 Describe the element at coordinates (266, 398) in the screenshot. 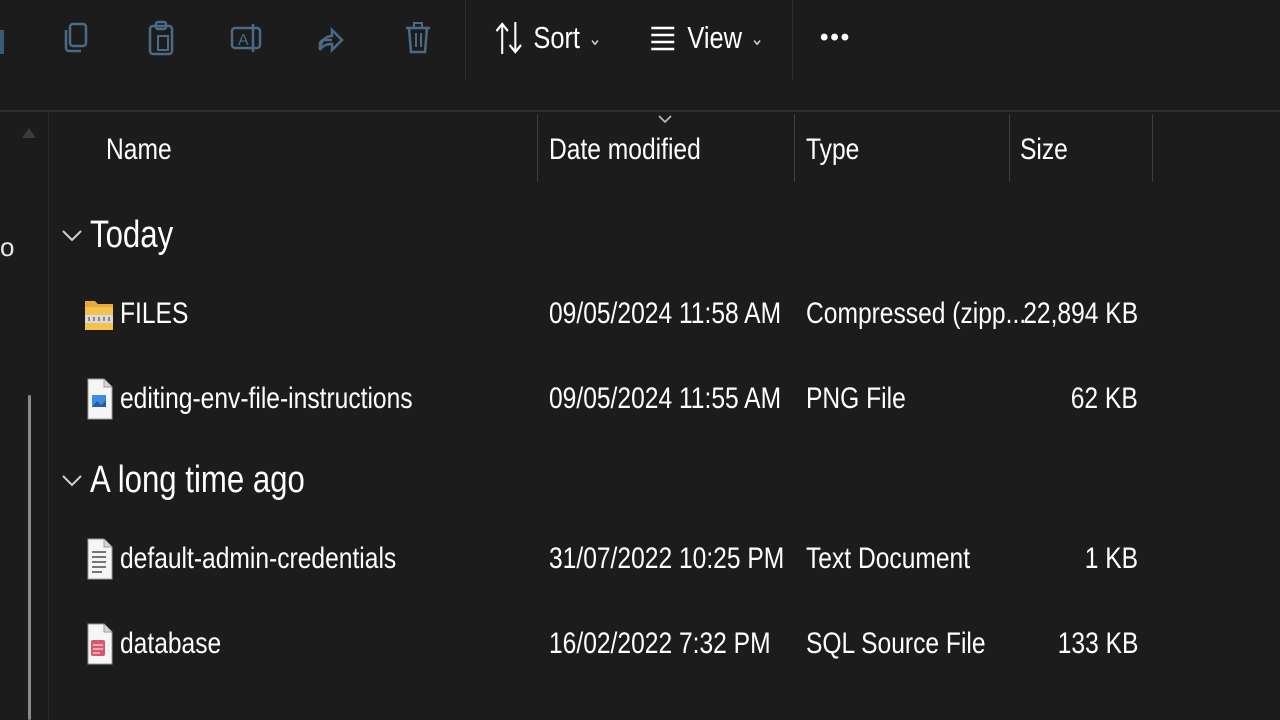

I see `file-name: editing-env-file-instructions` at that location.